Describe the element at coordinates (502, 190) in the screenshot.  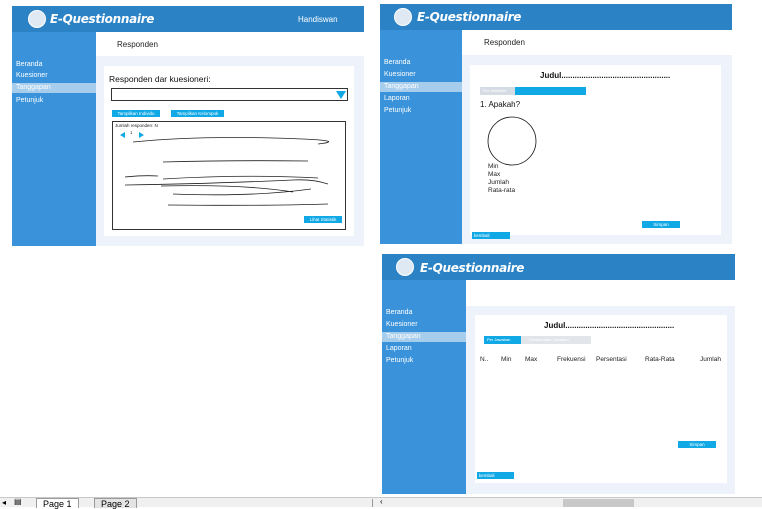
I see `stat-rata-rata: Rata-rata` at that location.